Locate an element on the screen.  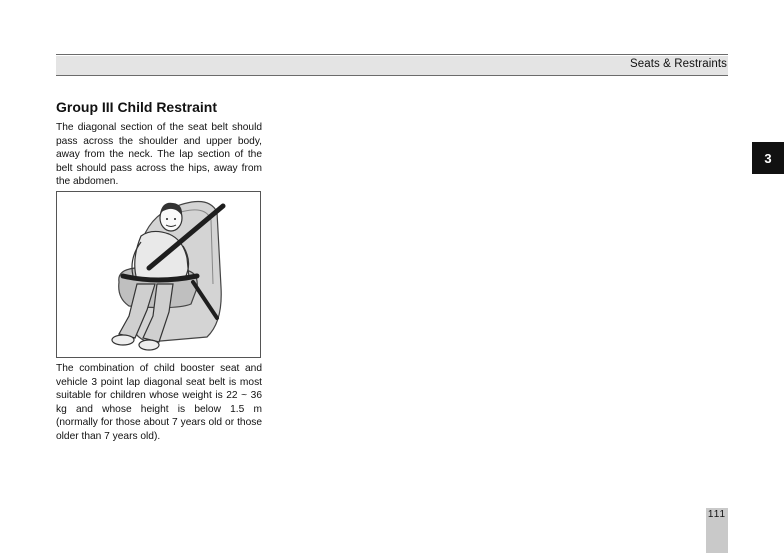
page-title: Group III Child Restraint is located at coordinates (137, 107).